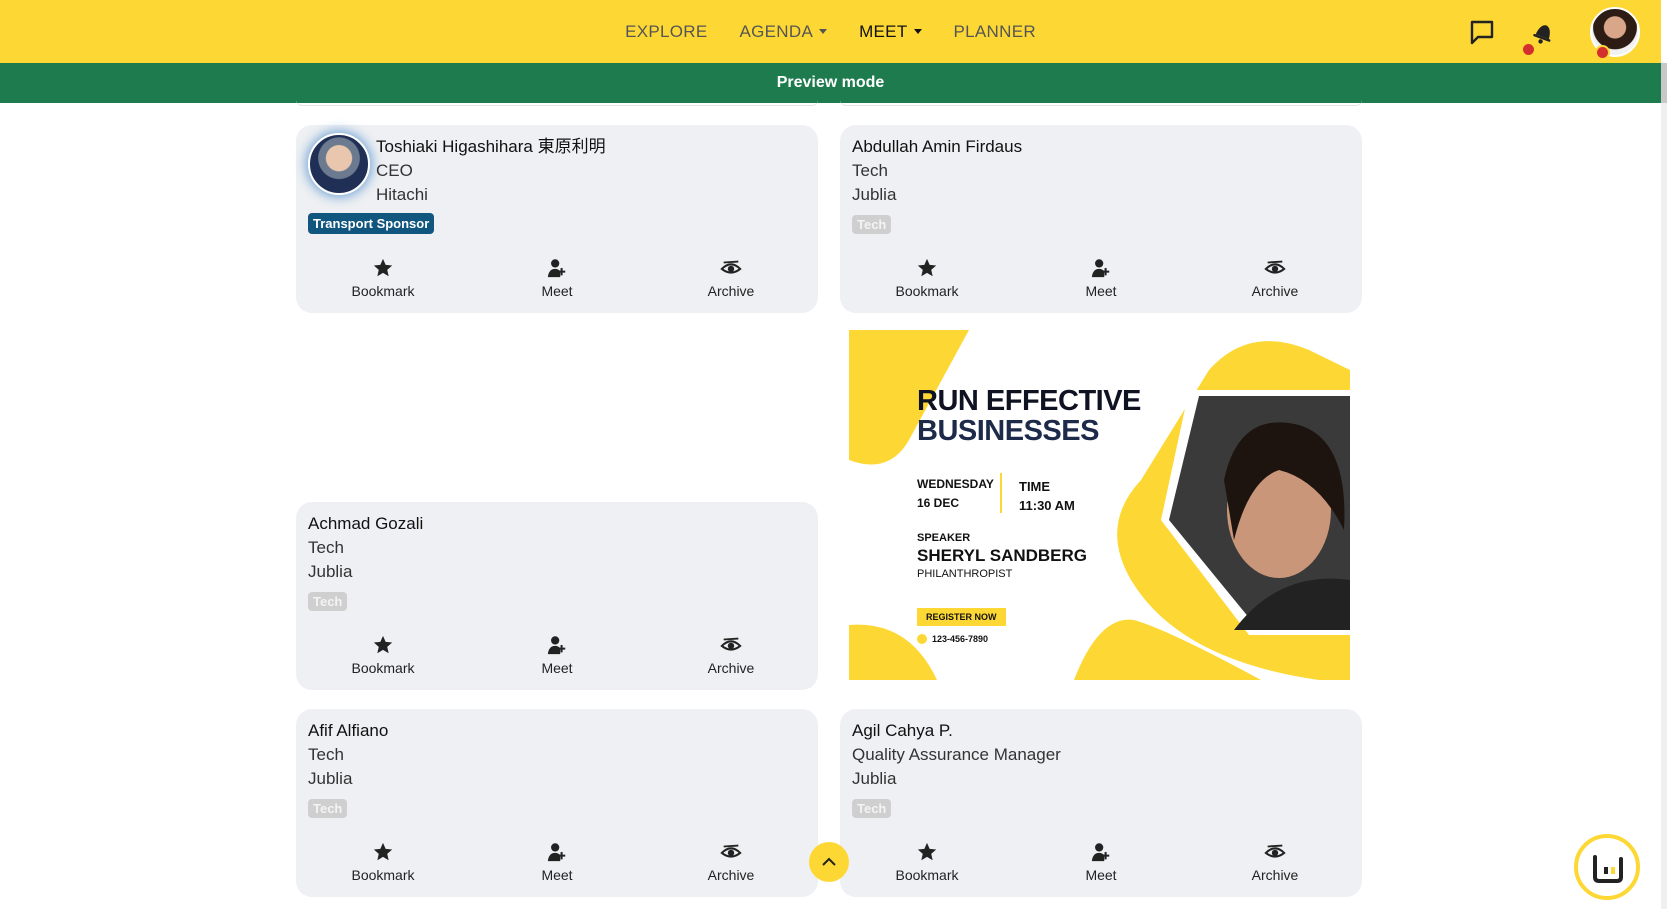  I want to click on nav-explore: EXPLORE, so click(666, 32).